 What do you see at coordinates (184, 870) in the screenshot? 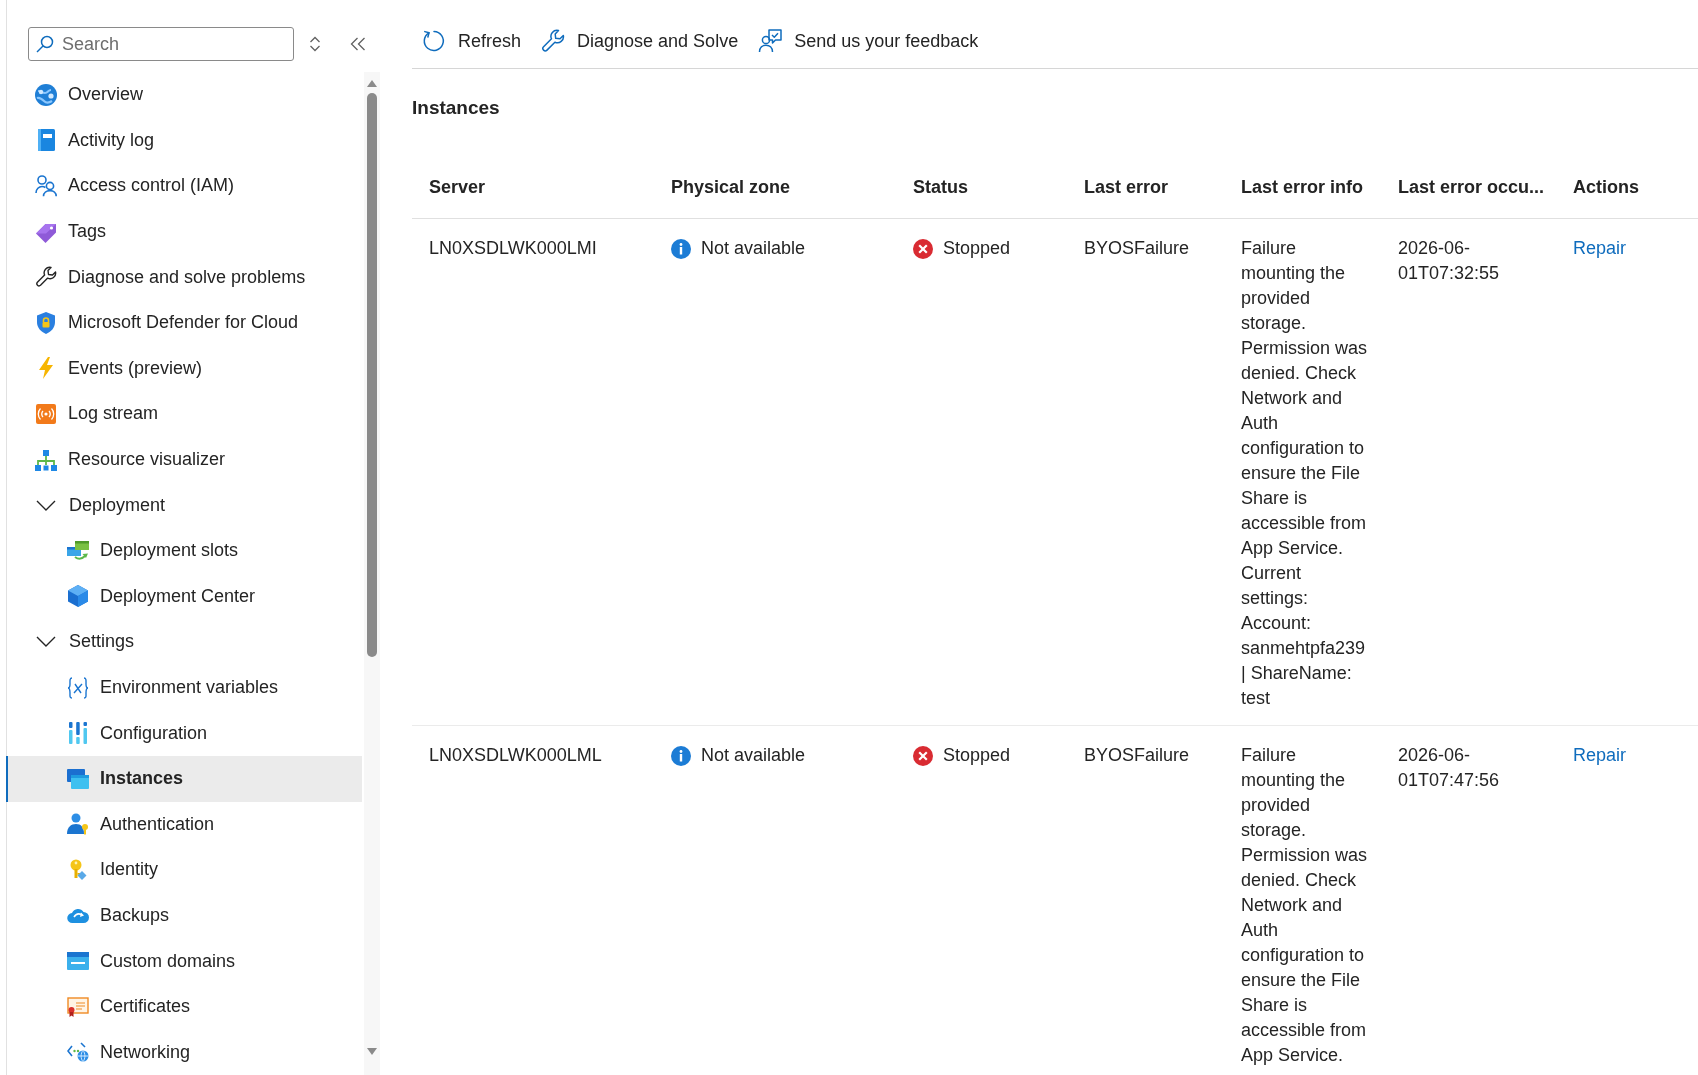
I see `sidebar-item: Identity` at bounding box center [184, 870].